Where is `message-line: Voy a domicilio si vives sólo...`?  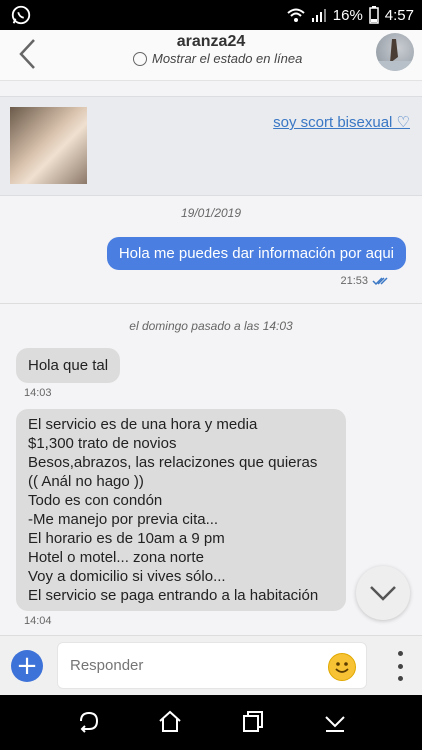 message-line: Voy a domicilio si vives sólo... is located at coordinates (127, 576).